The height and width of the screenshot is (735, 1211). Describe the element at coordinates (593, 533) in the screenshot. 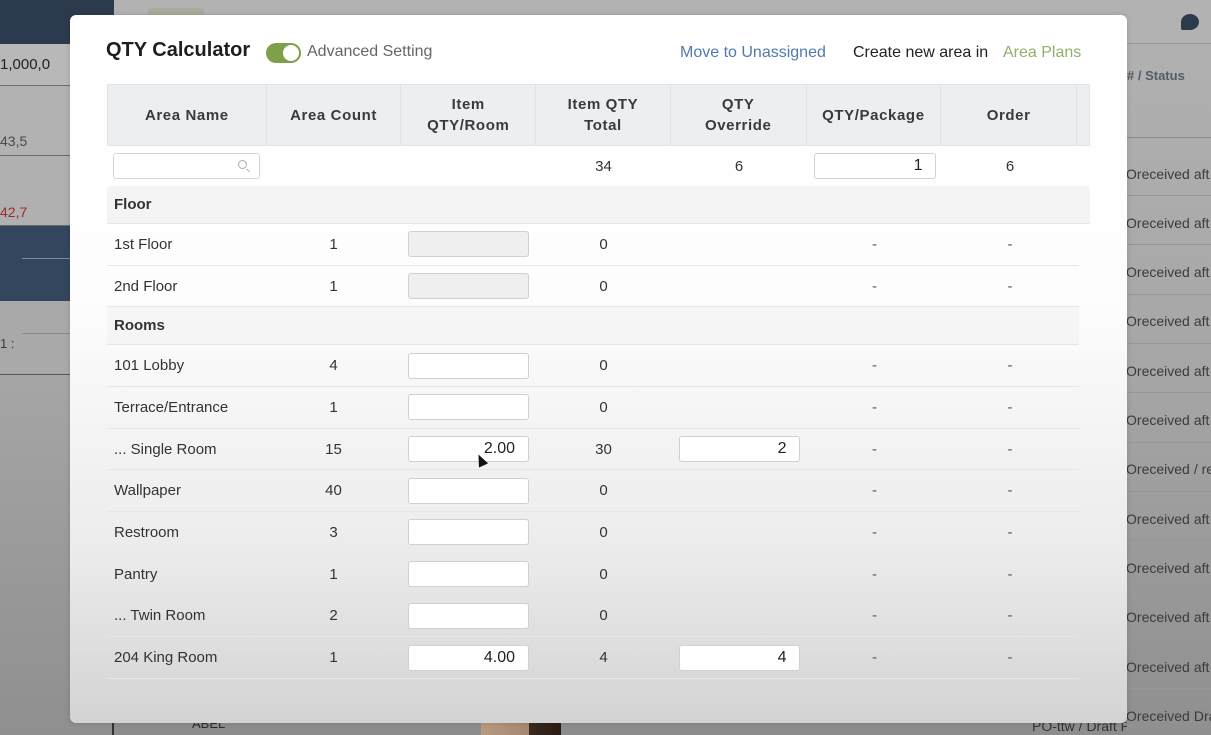

I see `table-row: Restroom 3 0 - -` at that location.